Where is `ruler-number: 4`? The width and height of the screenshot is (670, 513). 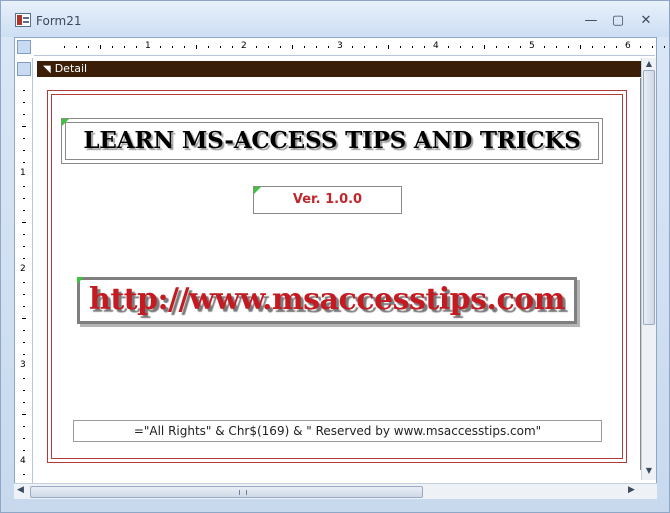
ruler-number: 4 is located at coordinates (436, 46).